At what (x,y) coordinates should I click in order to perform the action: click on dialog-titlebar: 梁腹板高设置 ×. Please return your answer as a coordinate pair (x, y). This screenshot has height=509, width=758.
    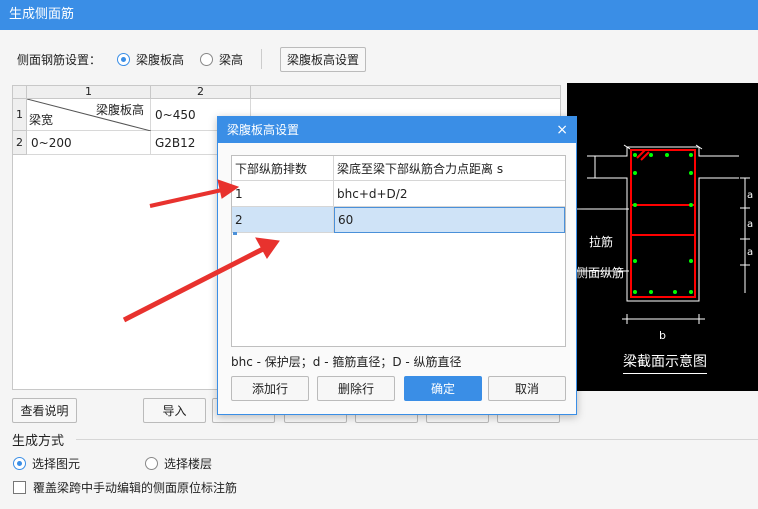
    Looking at the image, I should click on (397, 130).